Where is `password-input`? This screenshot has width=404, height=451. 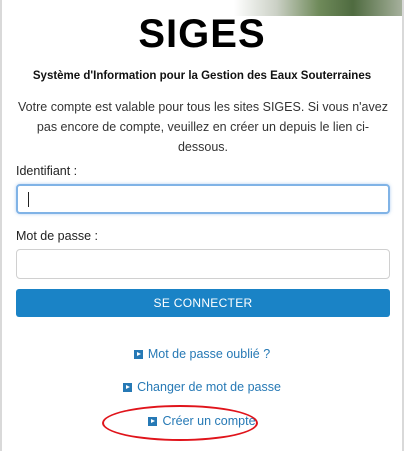
password-input is located at coordinates (203, 264).